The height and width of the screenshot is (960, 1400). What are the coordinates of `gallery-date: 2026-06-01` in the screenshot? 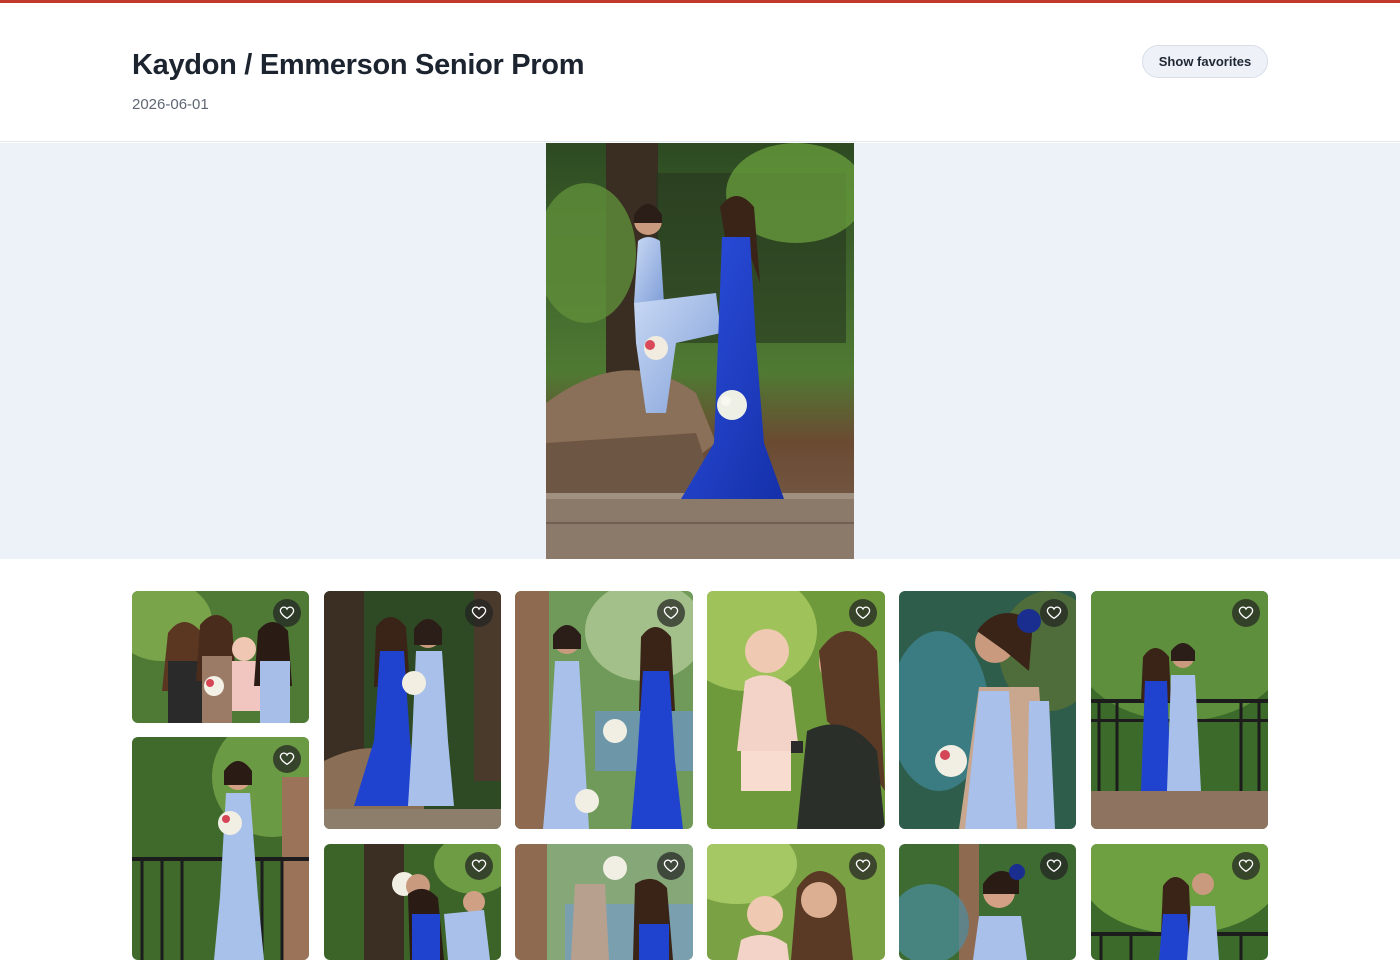 It's located at (170, 104).